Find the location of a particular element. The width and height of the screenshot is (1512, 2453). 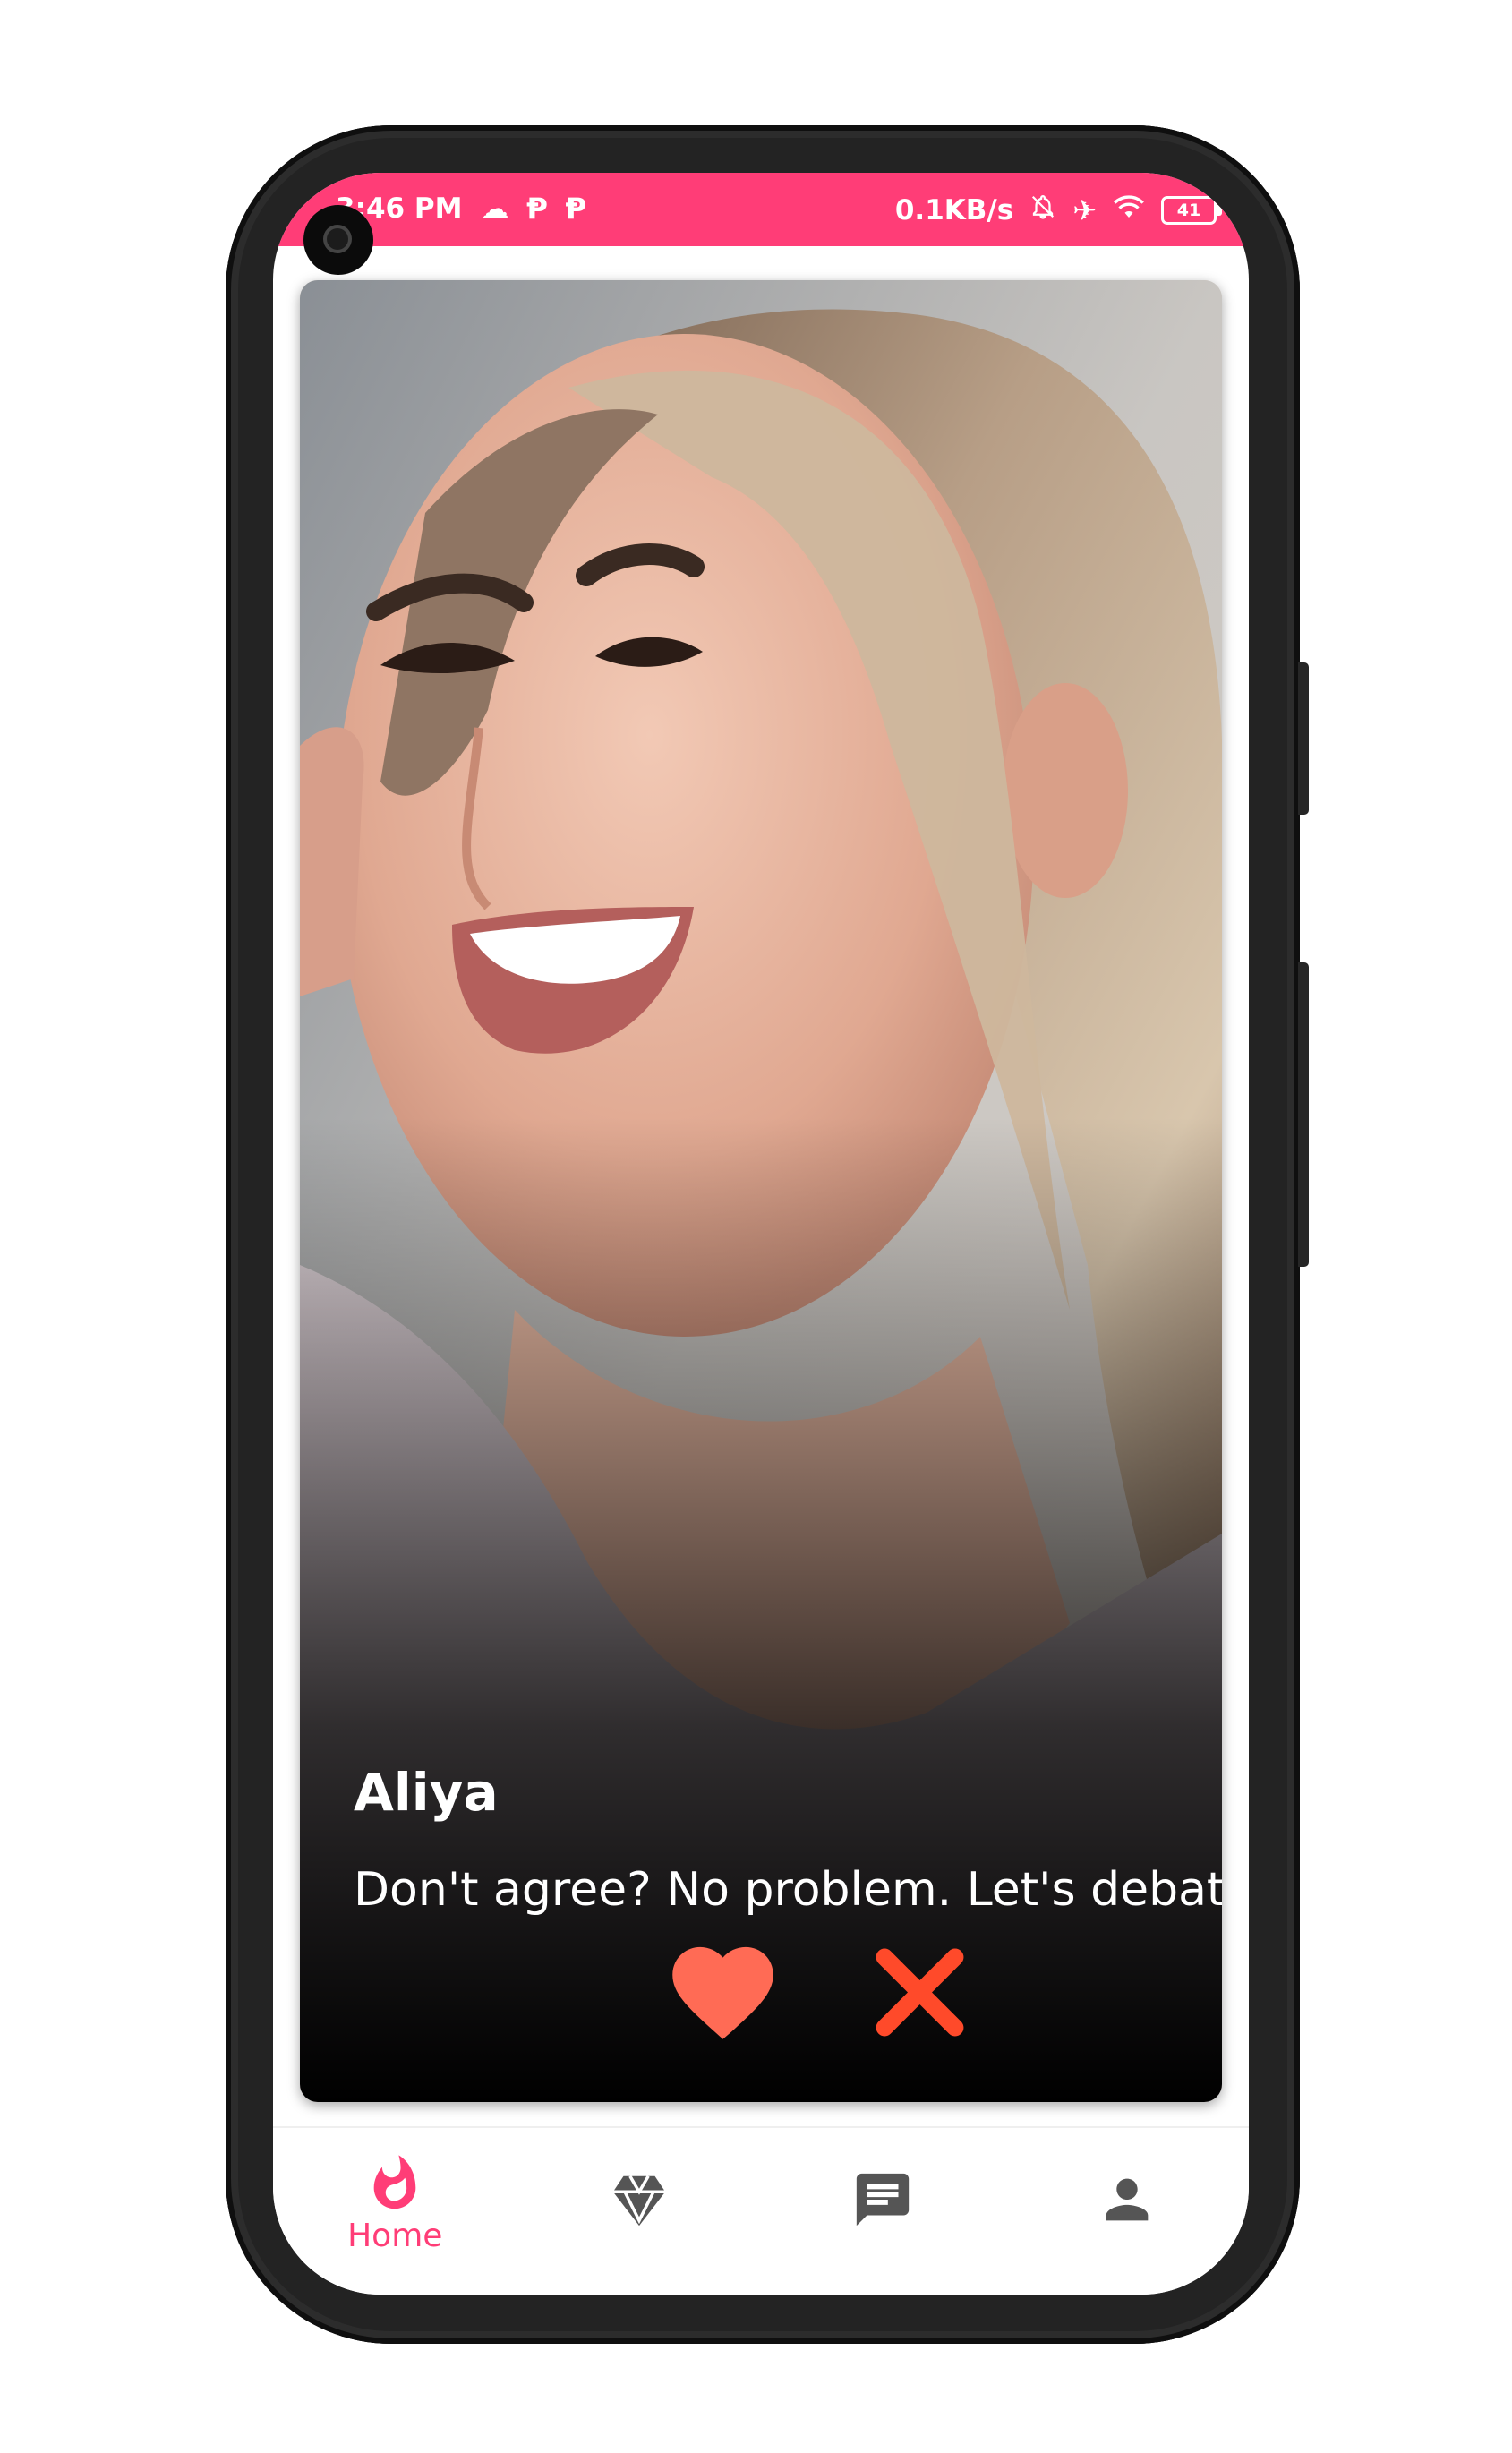

status-bar: 3:46 PM ☁ Ᵽ Ᵽ 0.1KB/s ✈ 41 is located at coordinates (761, 209).